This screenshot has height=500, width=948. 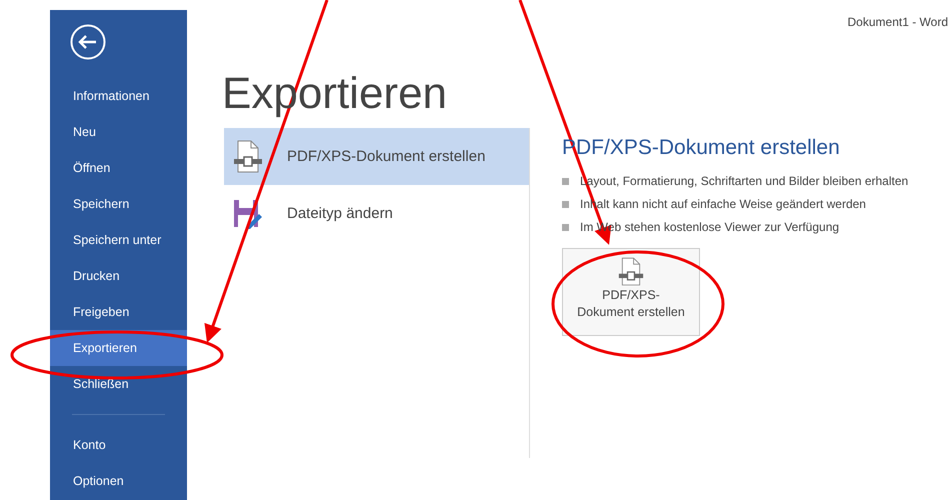 What do you see at coordinates (118, 481) in the screenshot?
I see `sidebar-item: Optionen` at bounding box center [118, 481].